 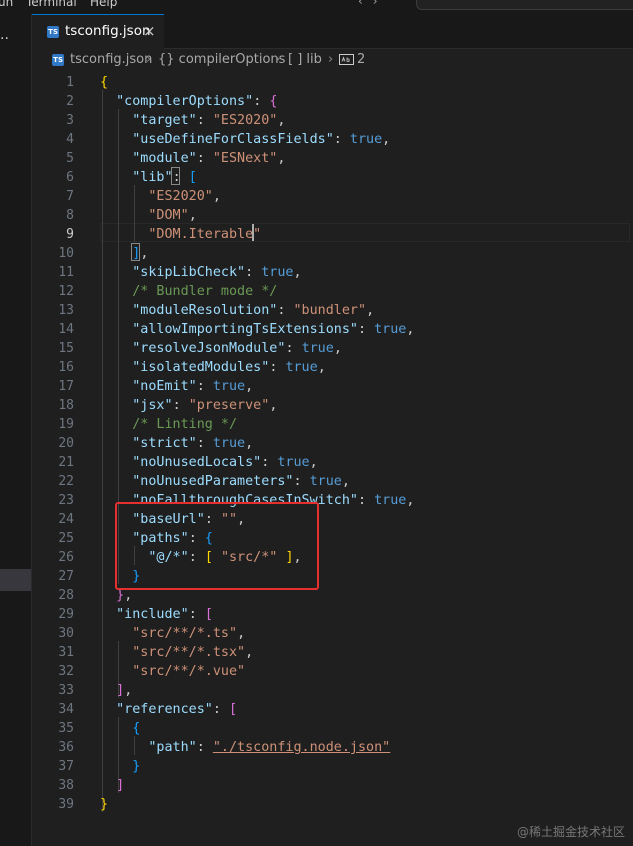 What do you see at coordinates (361, 59) in the screenshot?
I see `breadcrumb-index: 2` at bounding box center [361, 59].